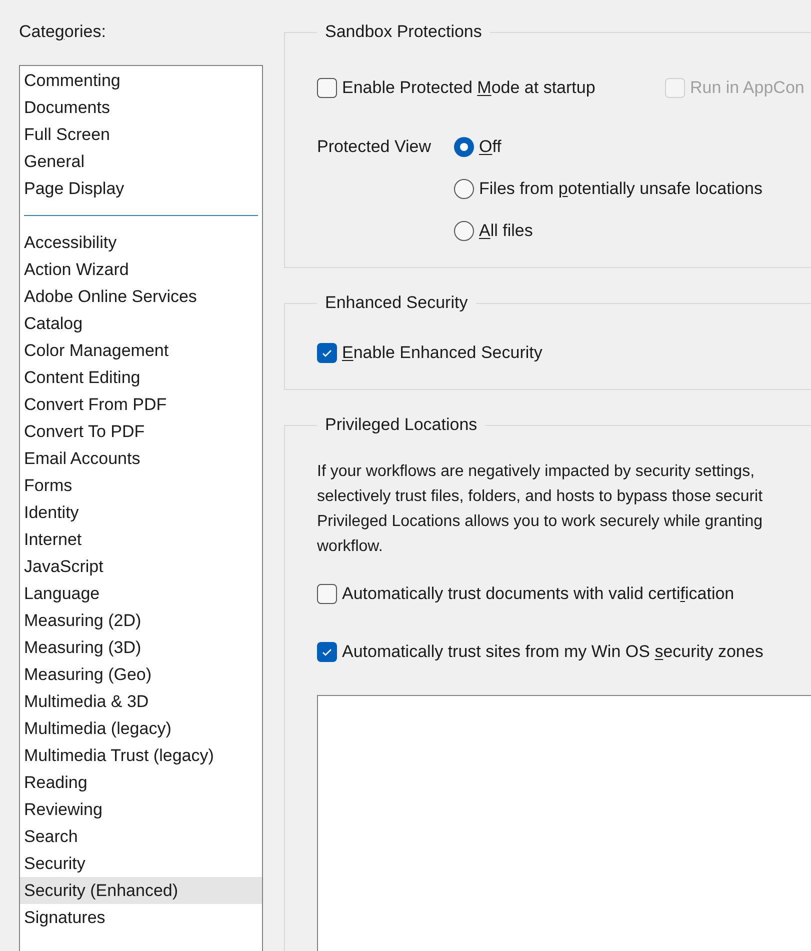  What do you see at coordinates (141, 674) in the screenshot?
I see `category-item: Measuring (Geo)` at bounding box center [141, 674].